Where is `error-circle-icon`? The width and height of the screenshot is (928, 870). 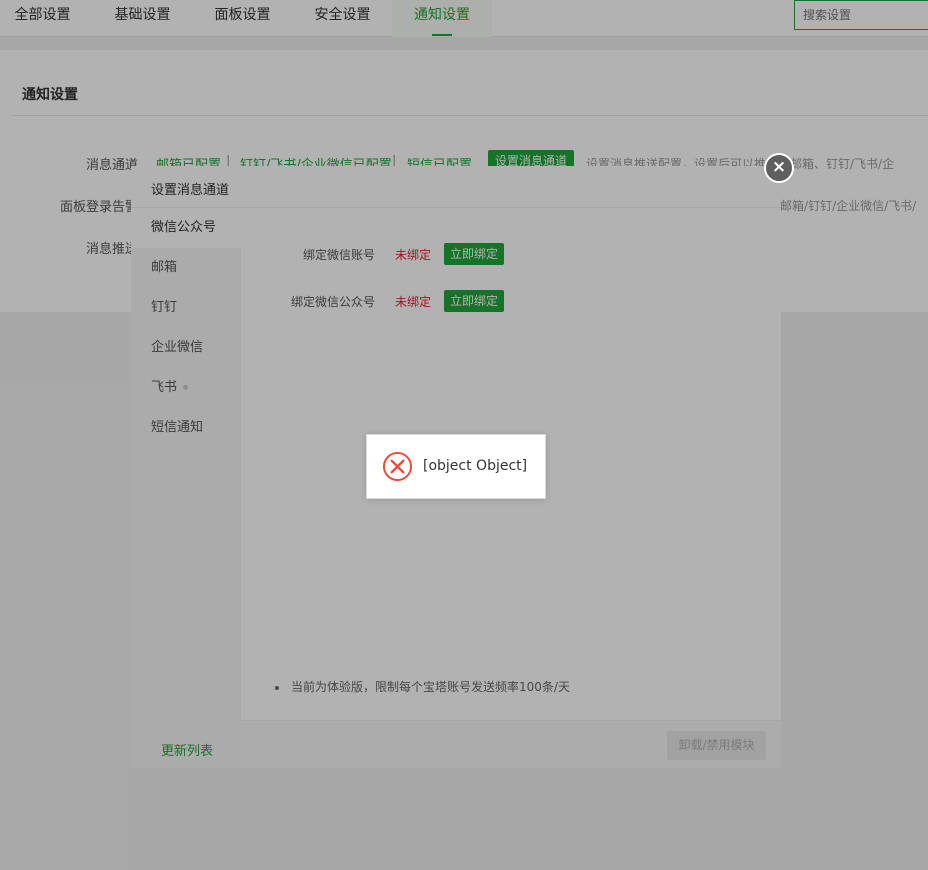 error-circle-icon is located at coordinates (397, 466).